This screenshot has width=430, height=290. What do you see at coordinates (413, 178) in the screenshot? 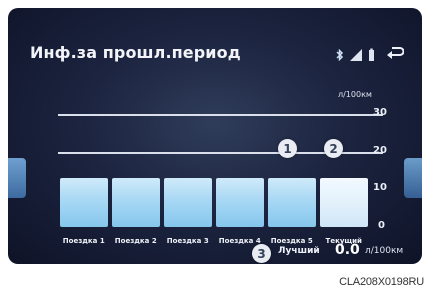
I see `right-scroll-handle` at bounding box center [413, 178].